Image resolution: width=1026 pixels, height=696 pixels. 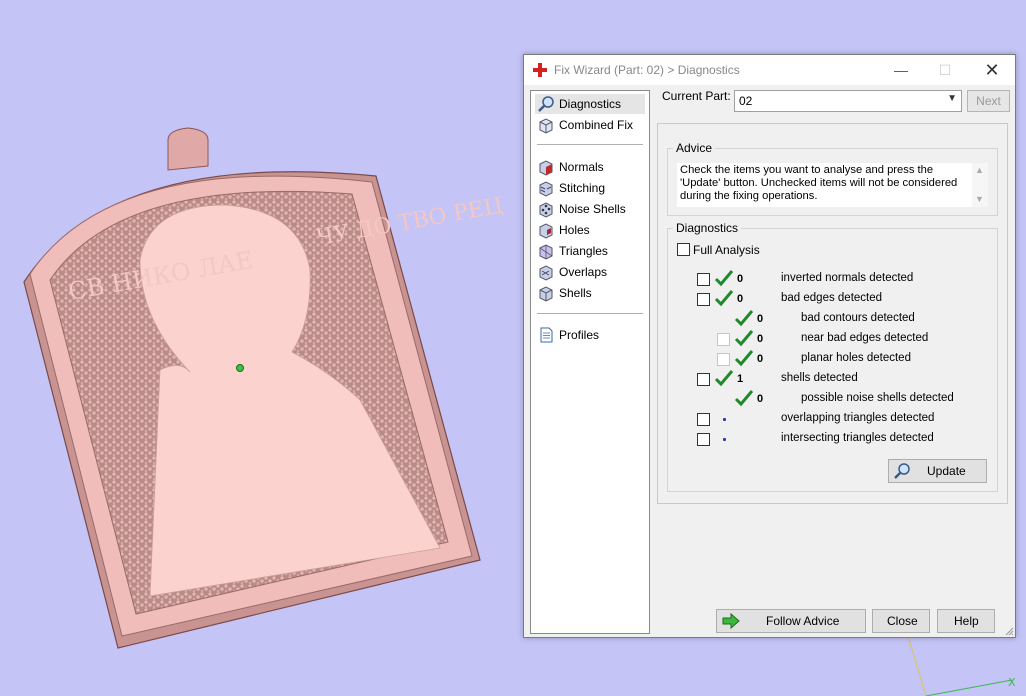 I want to click on cube-icon, so click(x=546, y=126).